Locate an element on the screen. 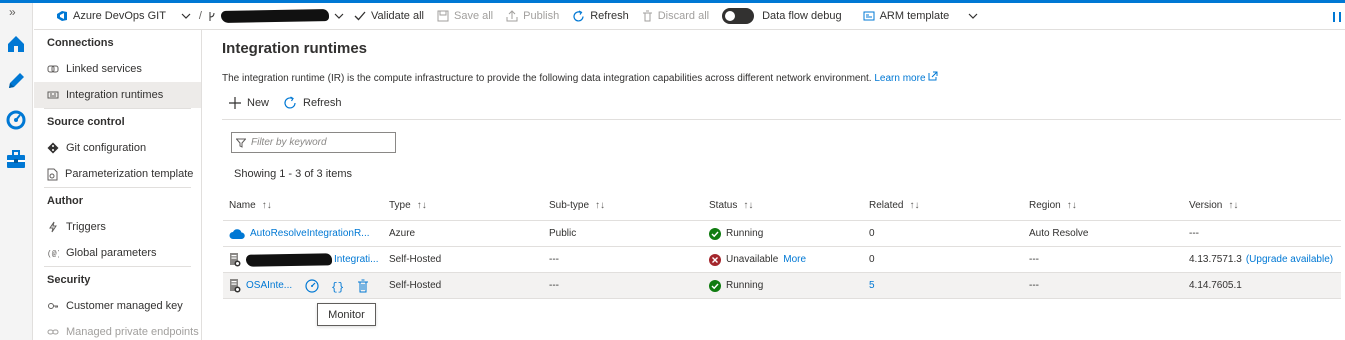  azure-cloud-icon is located at coordinates (237, 233).